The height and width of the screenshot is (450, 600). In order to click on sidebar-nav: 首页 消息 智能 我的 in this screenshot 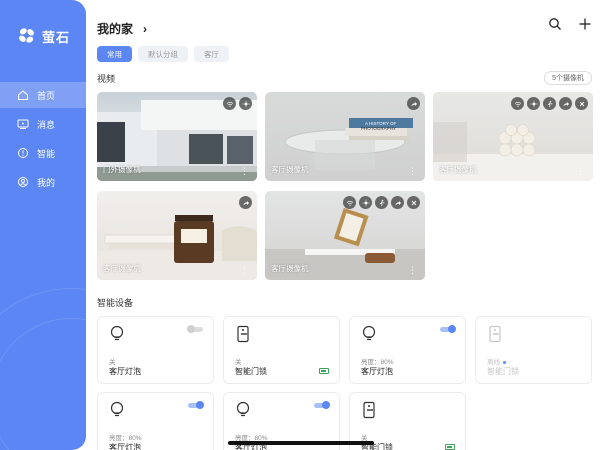, I will do `click(43, 140)`.